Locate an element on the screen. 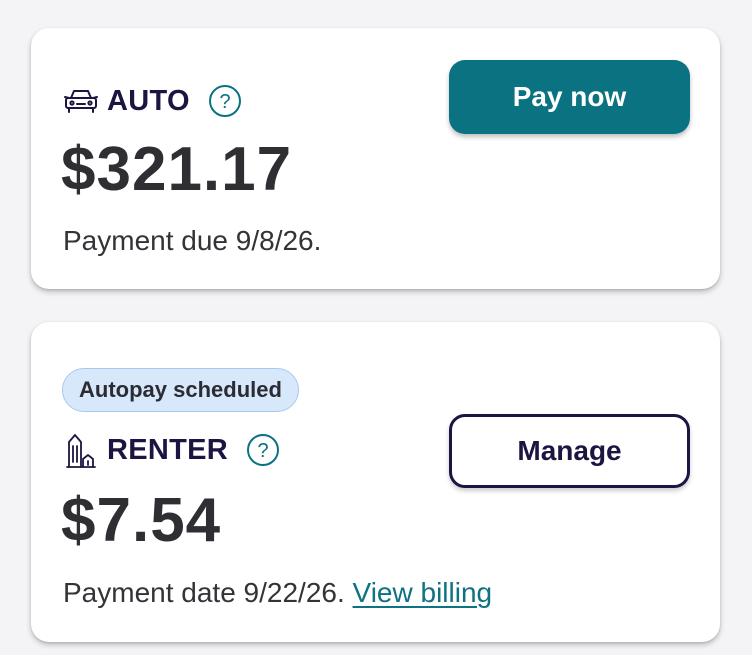 Image resolution: width=752 pixels, height=655 pixels. renter-product-row: RENTER ? is located at coordinates (171, 450).